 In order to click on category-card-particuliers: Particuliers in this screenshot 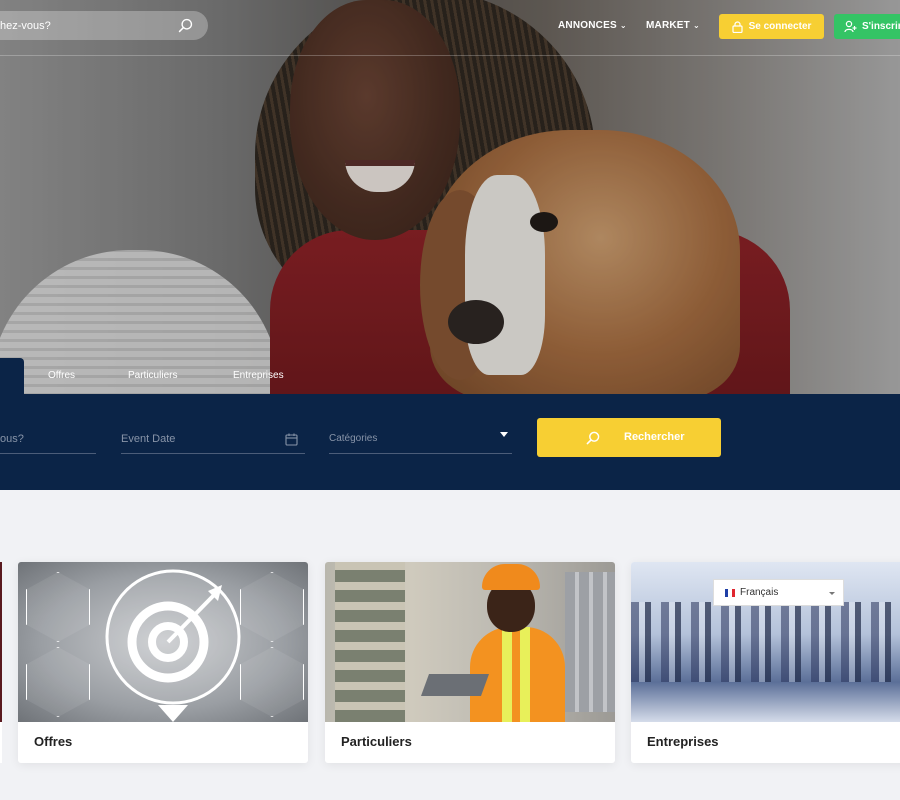, I will do `click(470, 662)`.